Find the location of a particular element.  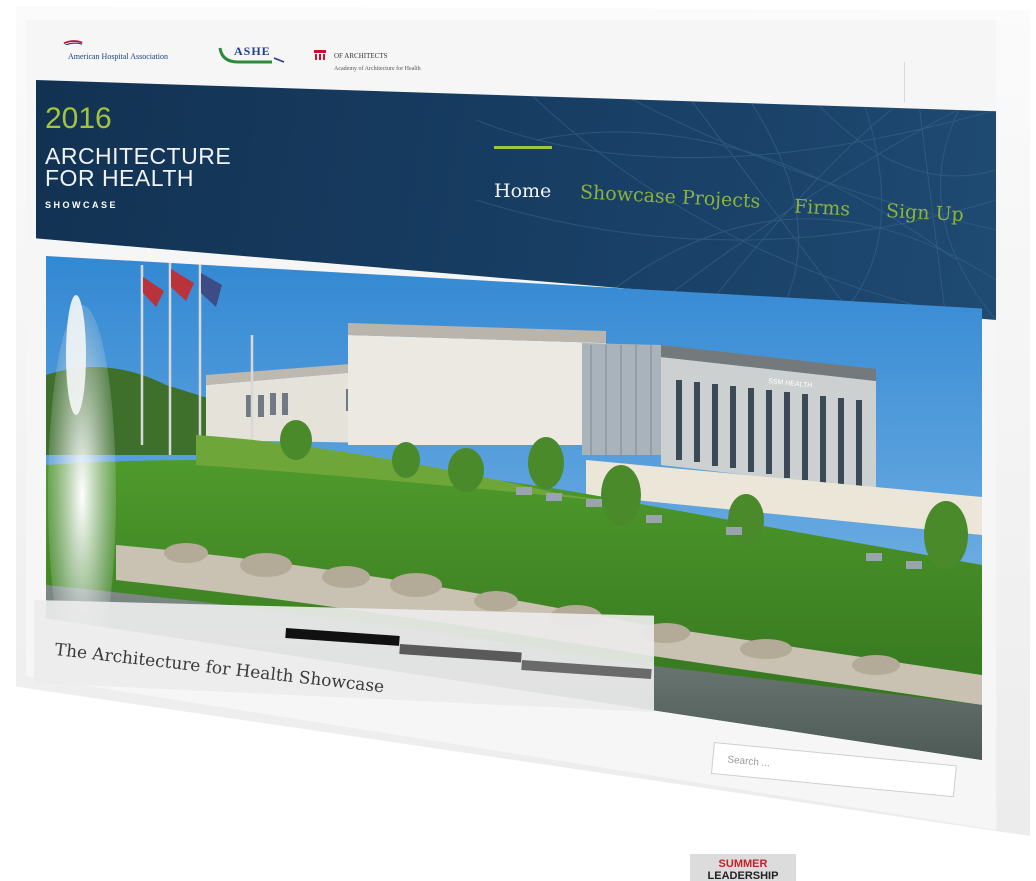

nav-item-sign-up: Sign Up is located at coordinates (924, 213).